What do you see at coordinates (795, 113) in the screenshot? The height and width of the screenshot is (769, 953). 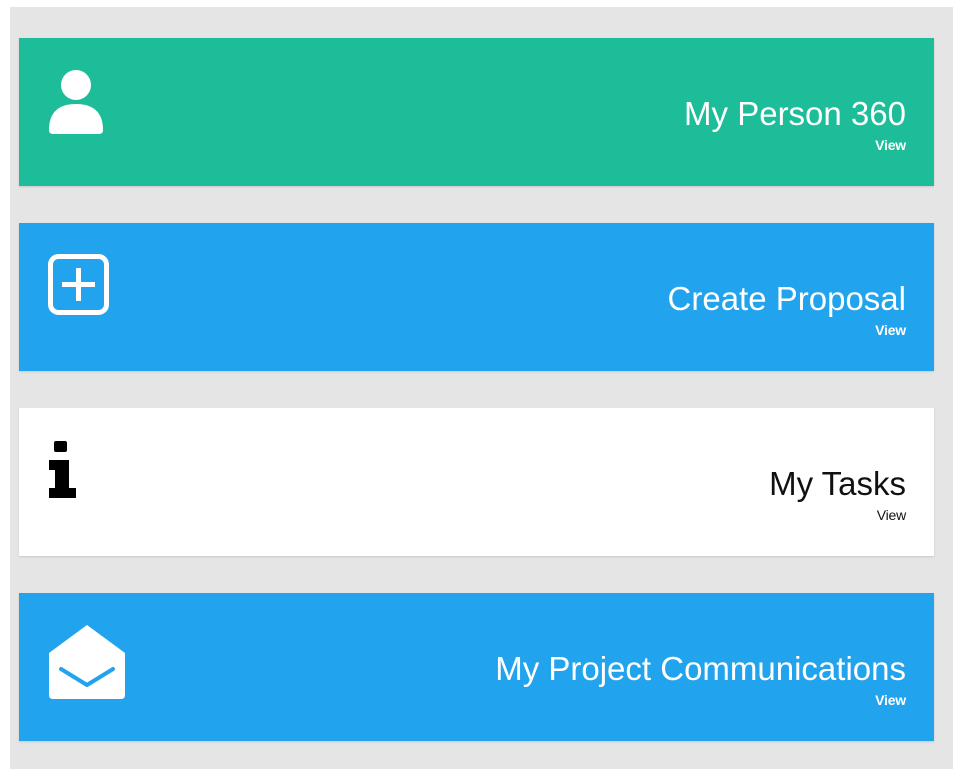 I see `tile-title: My Person 360` at bounding box center [795, 113].